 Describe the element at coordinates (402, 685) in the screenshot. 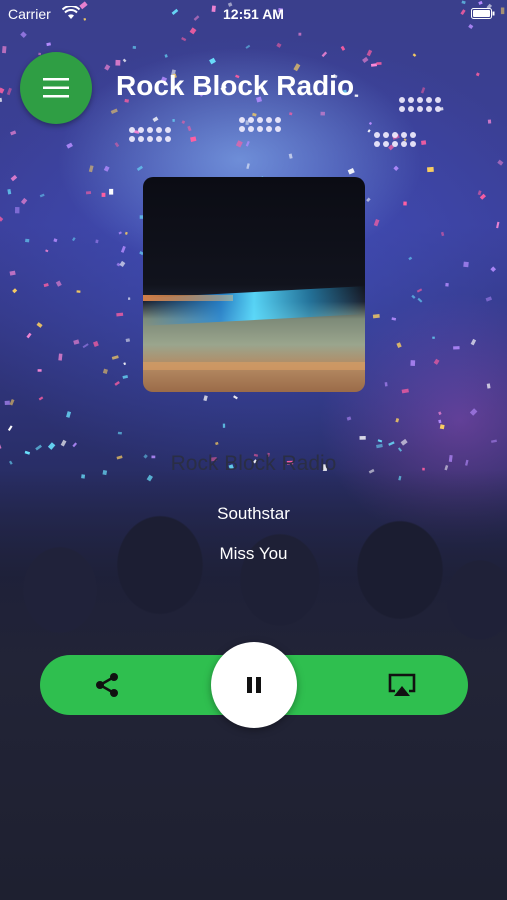

I see `airplay-icon` at that location.